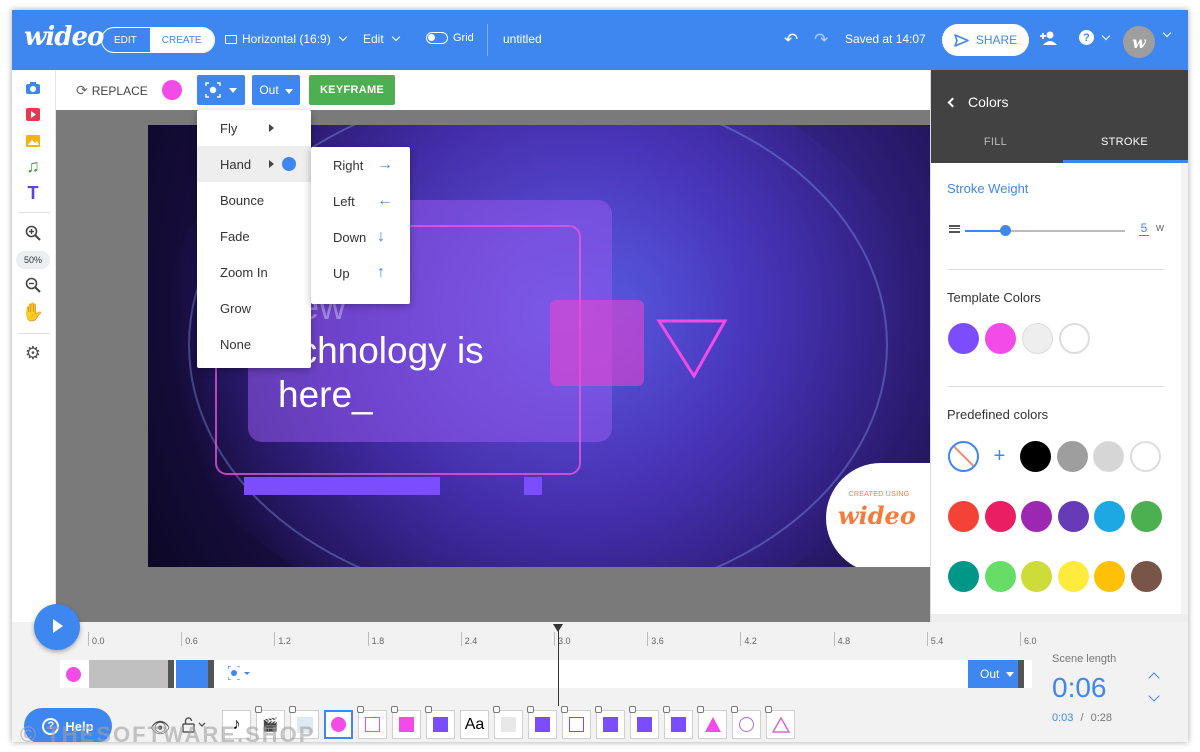 The height and width of the screenshot is (752, 1200). What do you see at coordinates (360, 165) in the screenshot?
I see `submenu-item-right: Right →` at bounding box center [360, 165].